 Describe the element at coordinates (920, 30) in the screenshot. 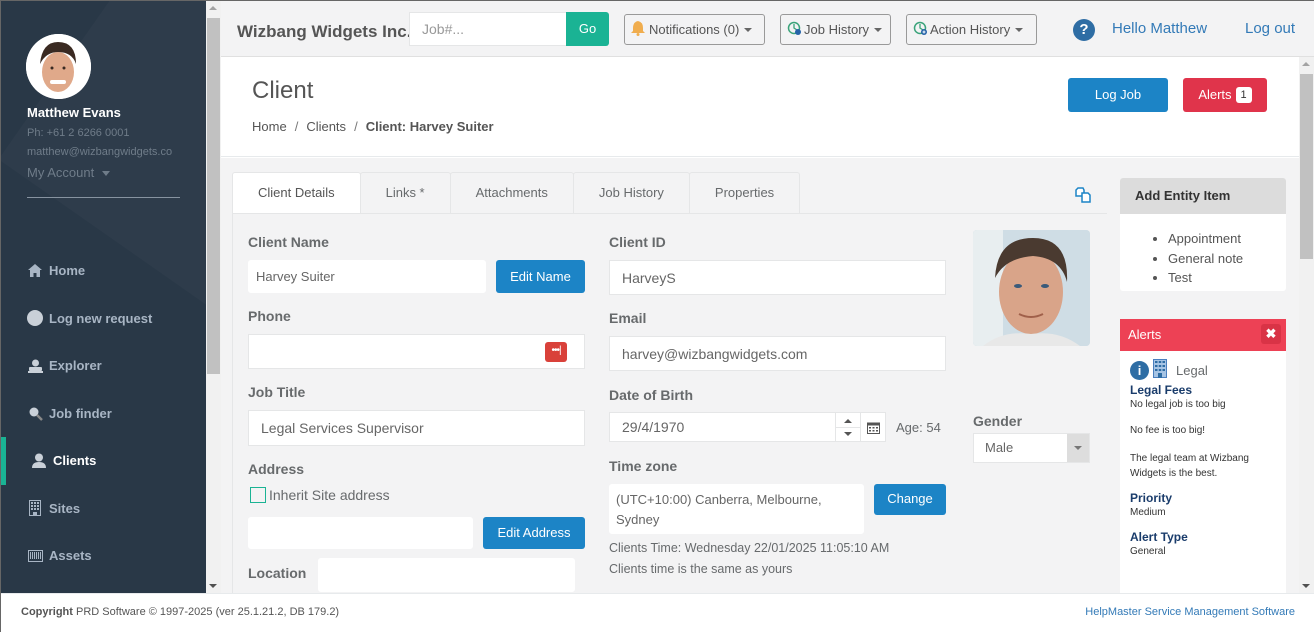

I see `action-history-icon` at that location.